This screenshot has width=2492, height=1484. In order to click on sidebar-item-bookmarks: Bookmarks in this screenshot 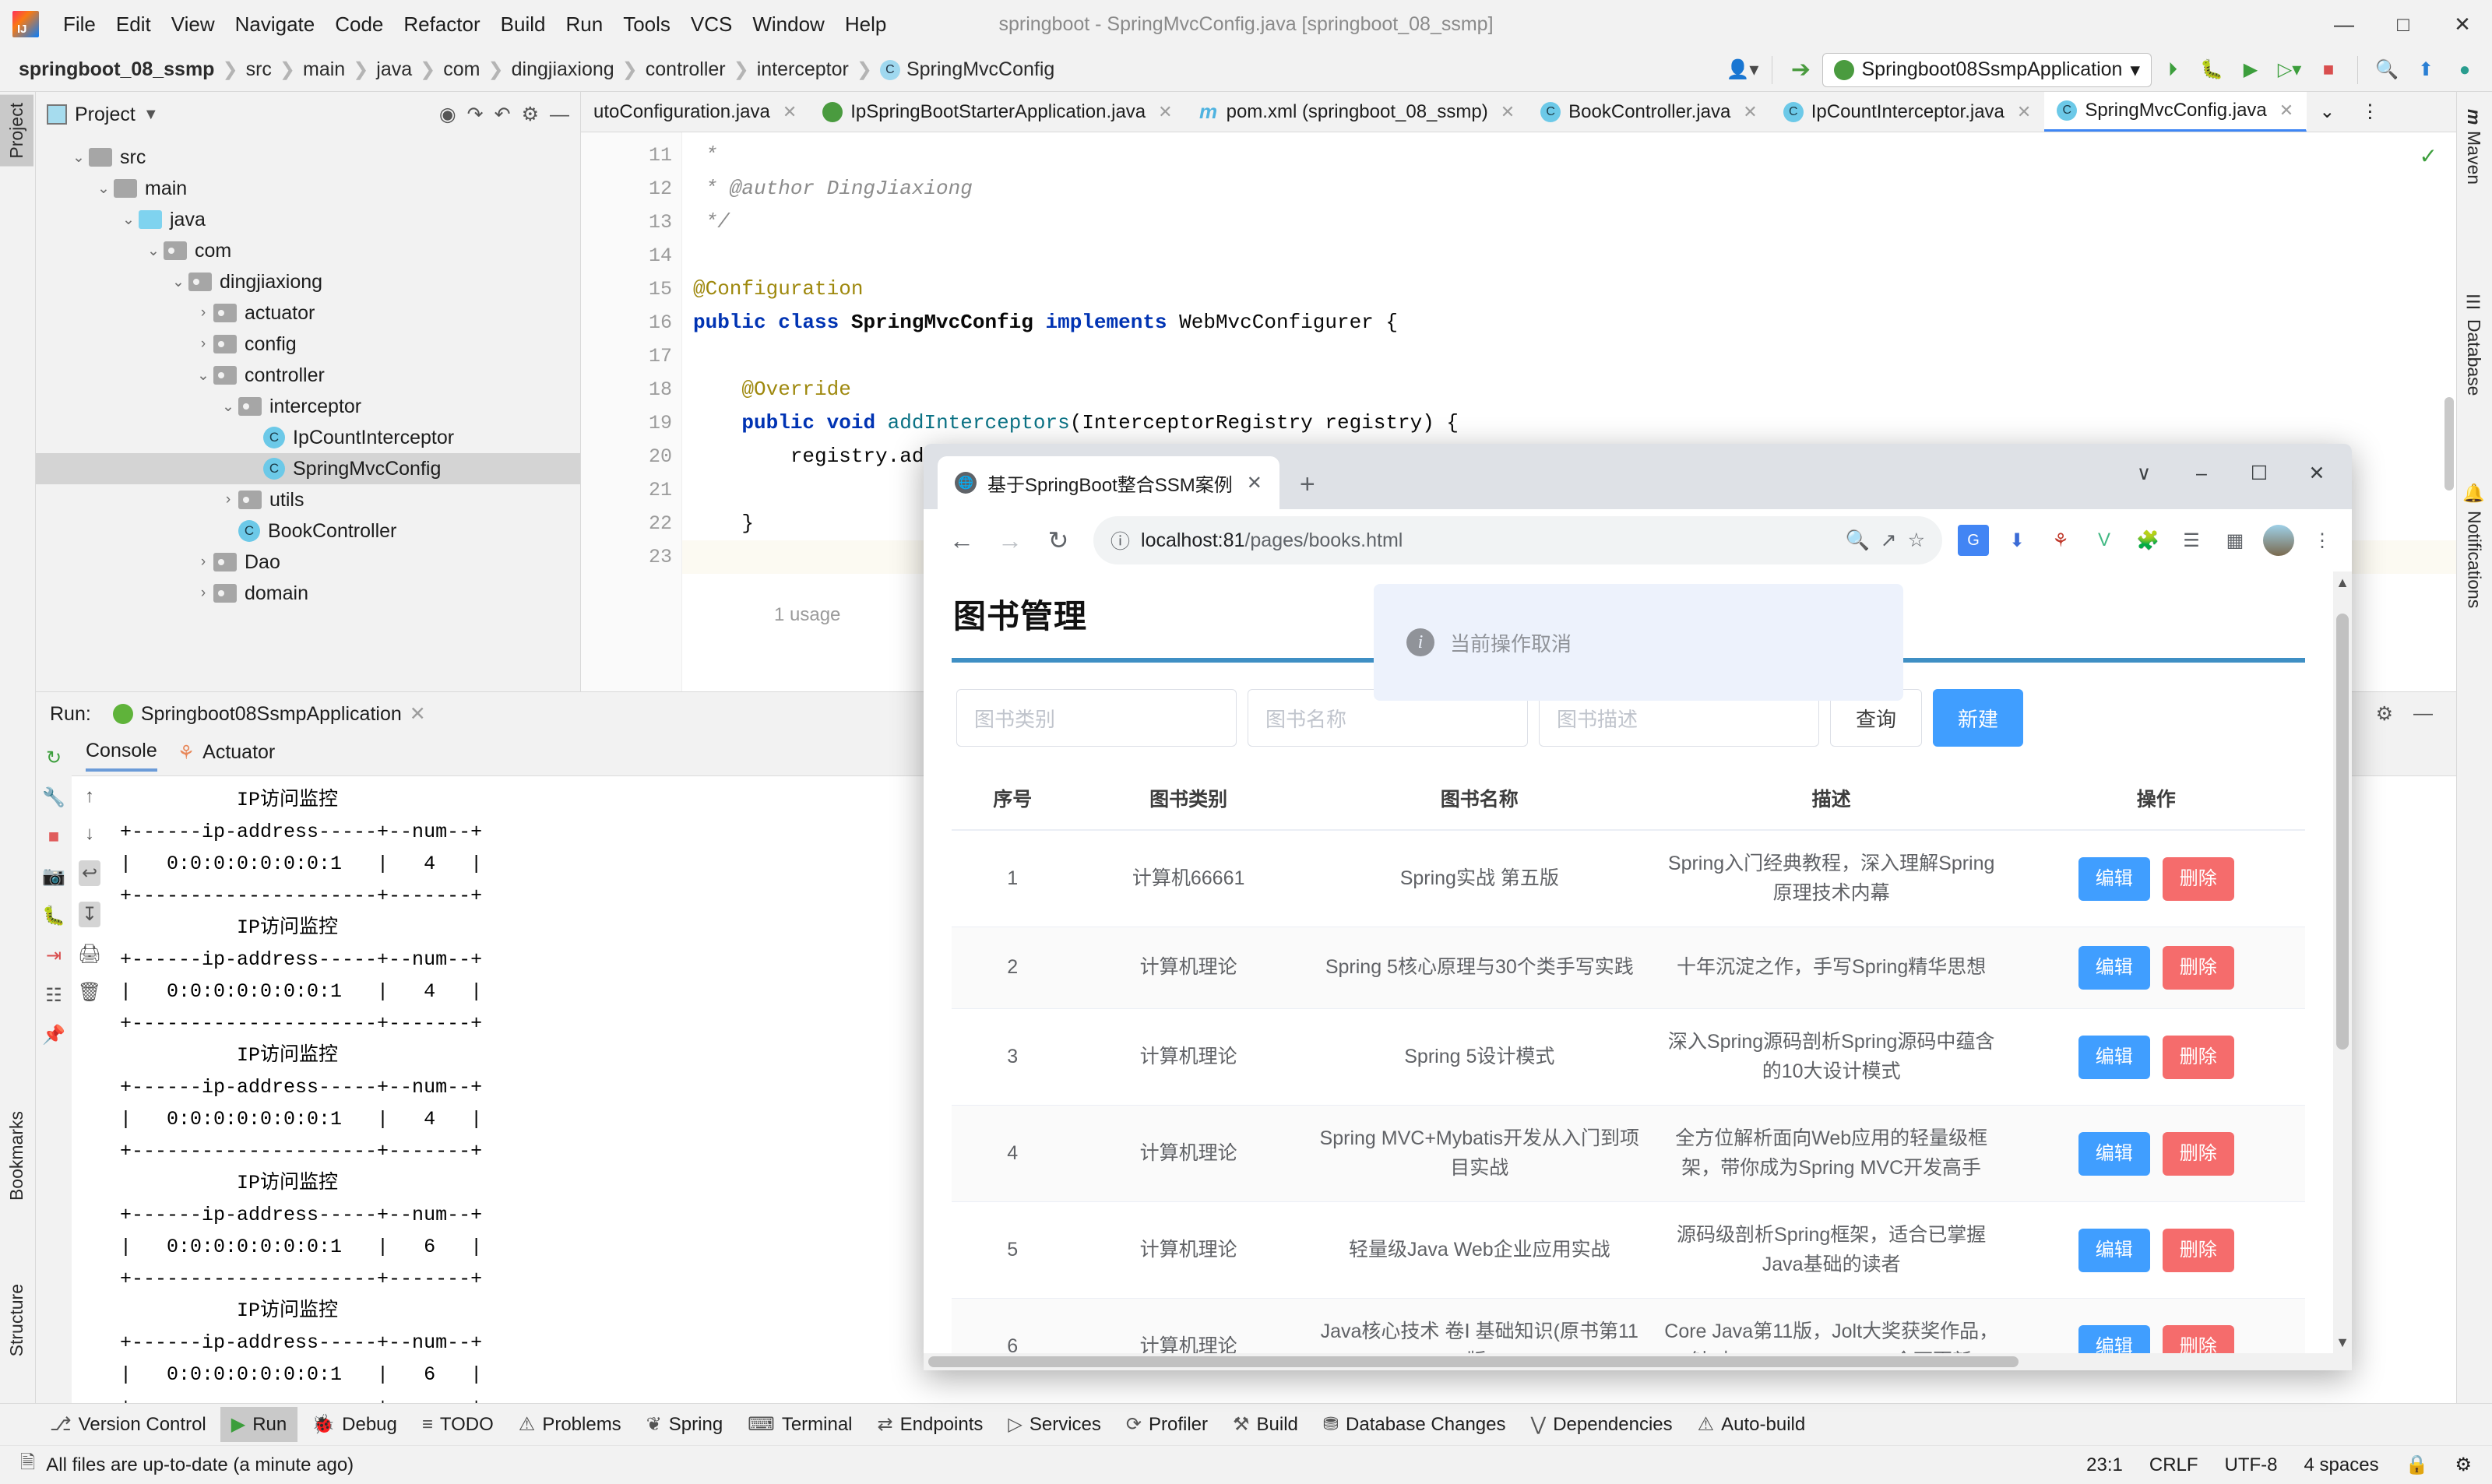, I will do `click(16, 1155)`.